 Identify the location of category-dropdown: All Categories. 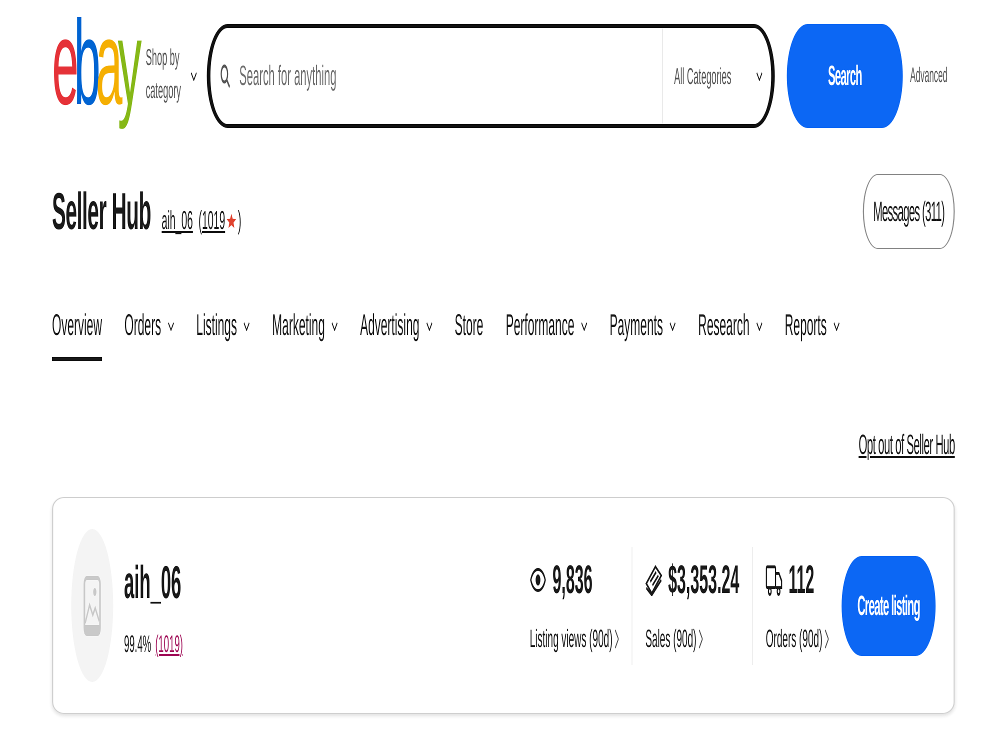
(717, 76).